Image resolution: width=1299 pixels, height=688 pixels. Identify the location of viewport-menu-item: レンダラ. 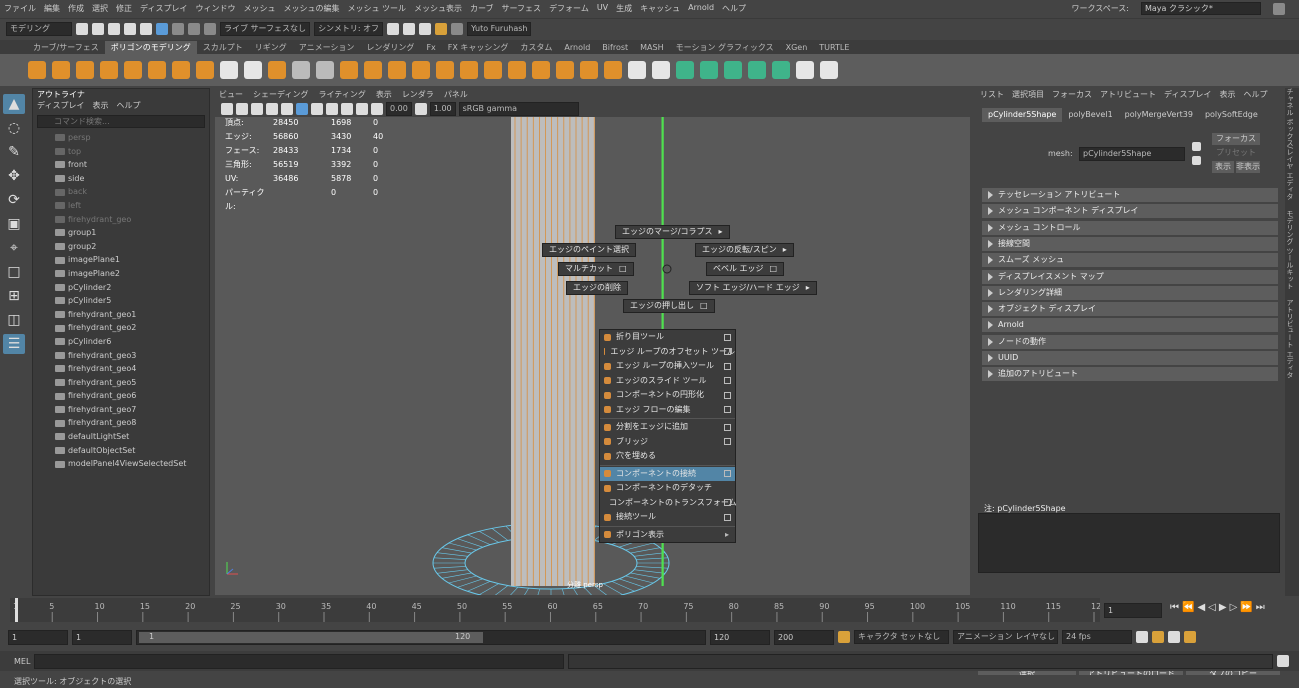
(418, 94).